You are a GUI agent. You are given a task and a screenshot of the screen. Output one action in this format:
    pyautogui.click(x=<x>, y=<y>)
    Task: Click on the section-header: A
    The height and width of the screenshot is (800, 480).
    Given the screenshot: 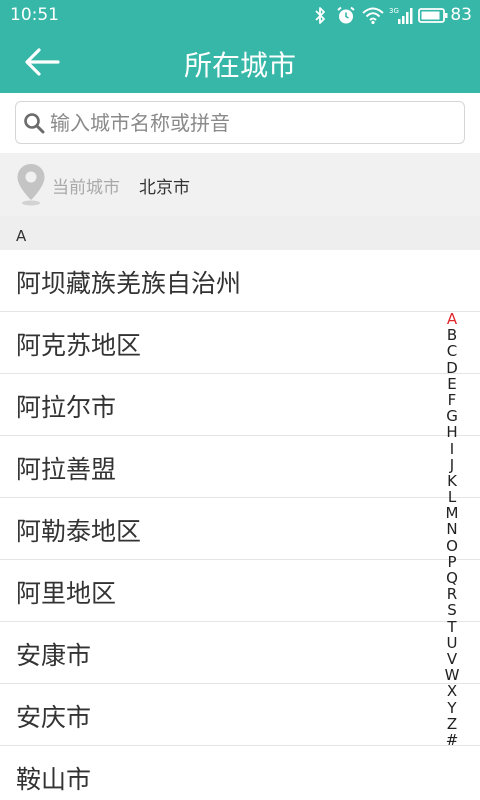 What is the action you would take?
    pyautogui.click(x=240, y=233)
    